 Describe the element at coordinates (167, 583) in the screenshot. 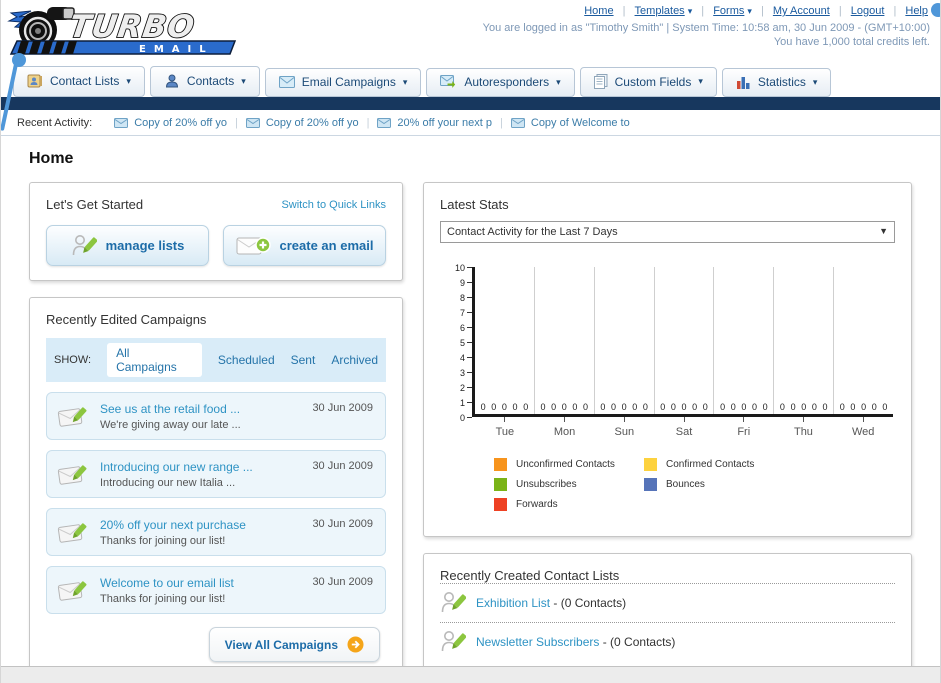

I see `campaign-title-link: Welcome to our email list` at that location.